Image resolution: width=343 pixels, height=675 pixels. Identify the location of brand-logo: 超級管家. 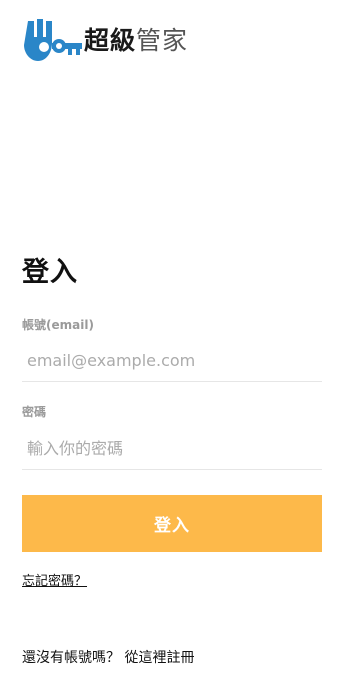
(105, 40).